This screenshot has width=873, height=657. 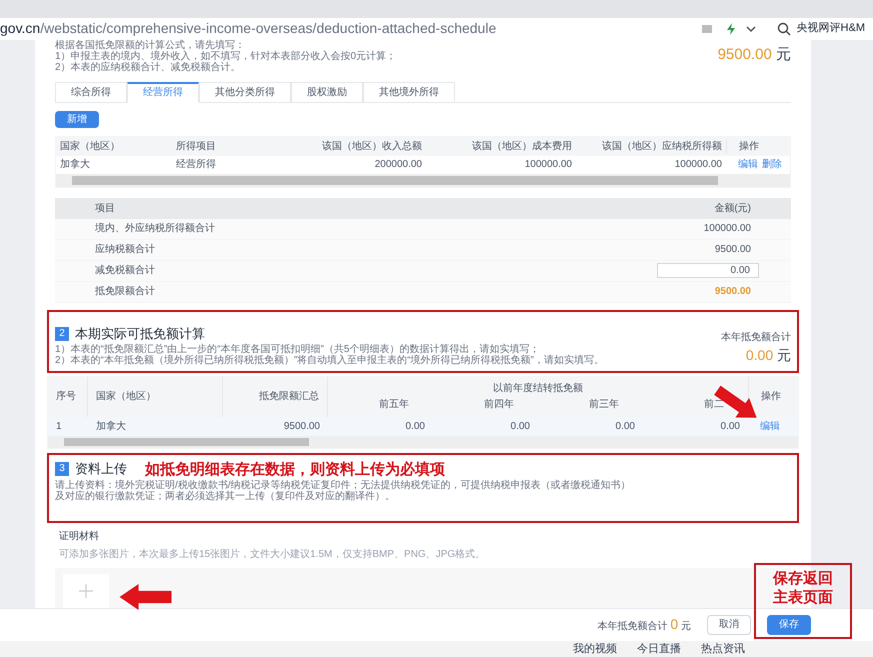 I want to click on address-bar: gov.cn/webstatic/comprehensive-income-overseas/deduction-attached-schedule 央视网评H&M, so click(x=436, y=29).